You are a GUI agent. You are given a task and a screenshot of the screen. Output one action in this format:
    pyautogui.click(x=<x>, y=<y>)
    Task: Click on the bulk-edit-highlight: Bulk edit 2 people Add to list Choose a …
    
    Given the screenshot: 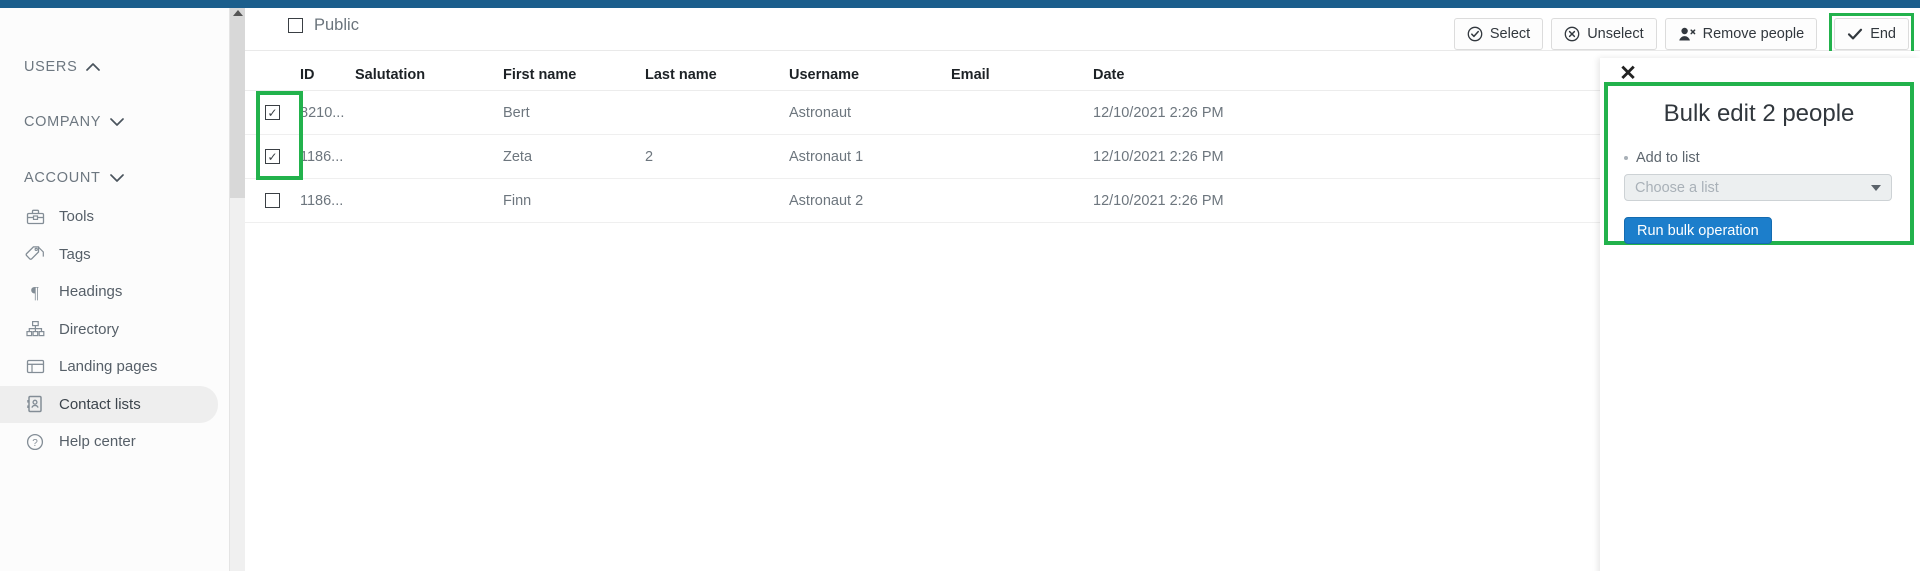 What is the action you would take?
    pyautogui.click(x=1759, y=163)
    